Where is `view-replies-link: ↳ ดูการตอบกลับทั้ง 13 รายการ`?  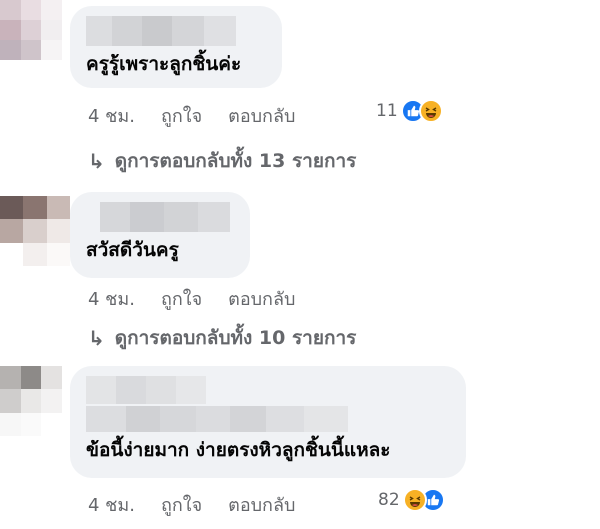
view-replies-link: ↳ ดูการตอบกลับทั้ง 13 รายการ is located at coordinates (222, 161).